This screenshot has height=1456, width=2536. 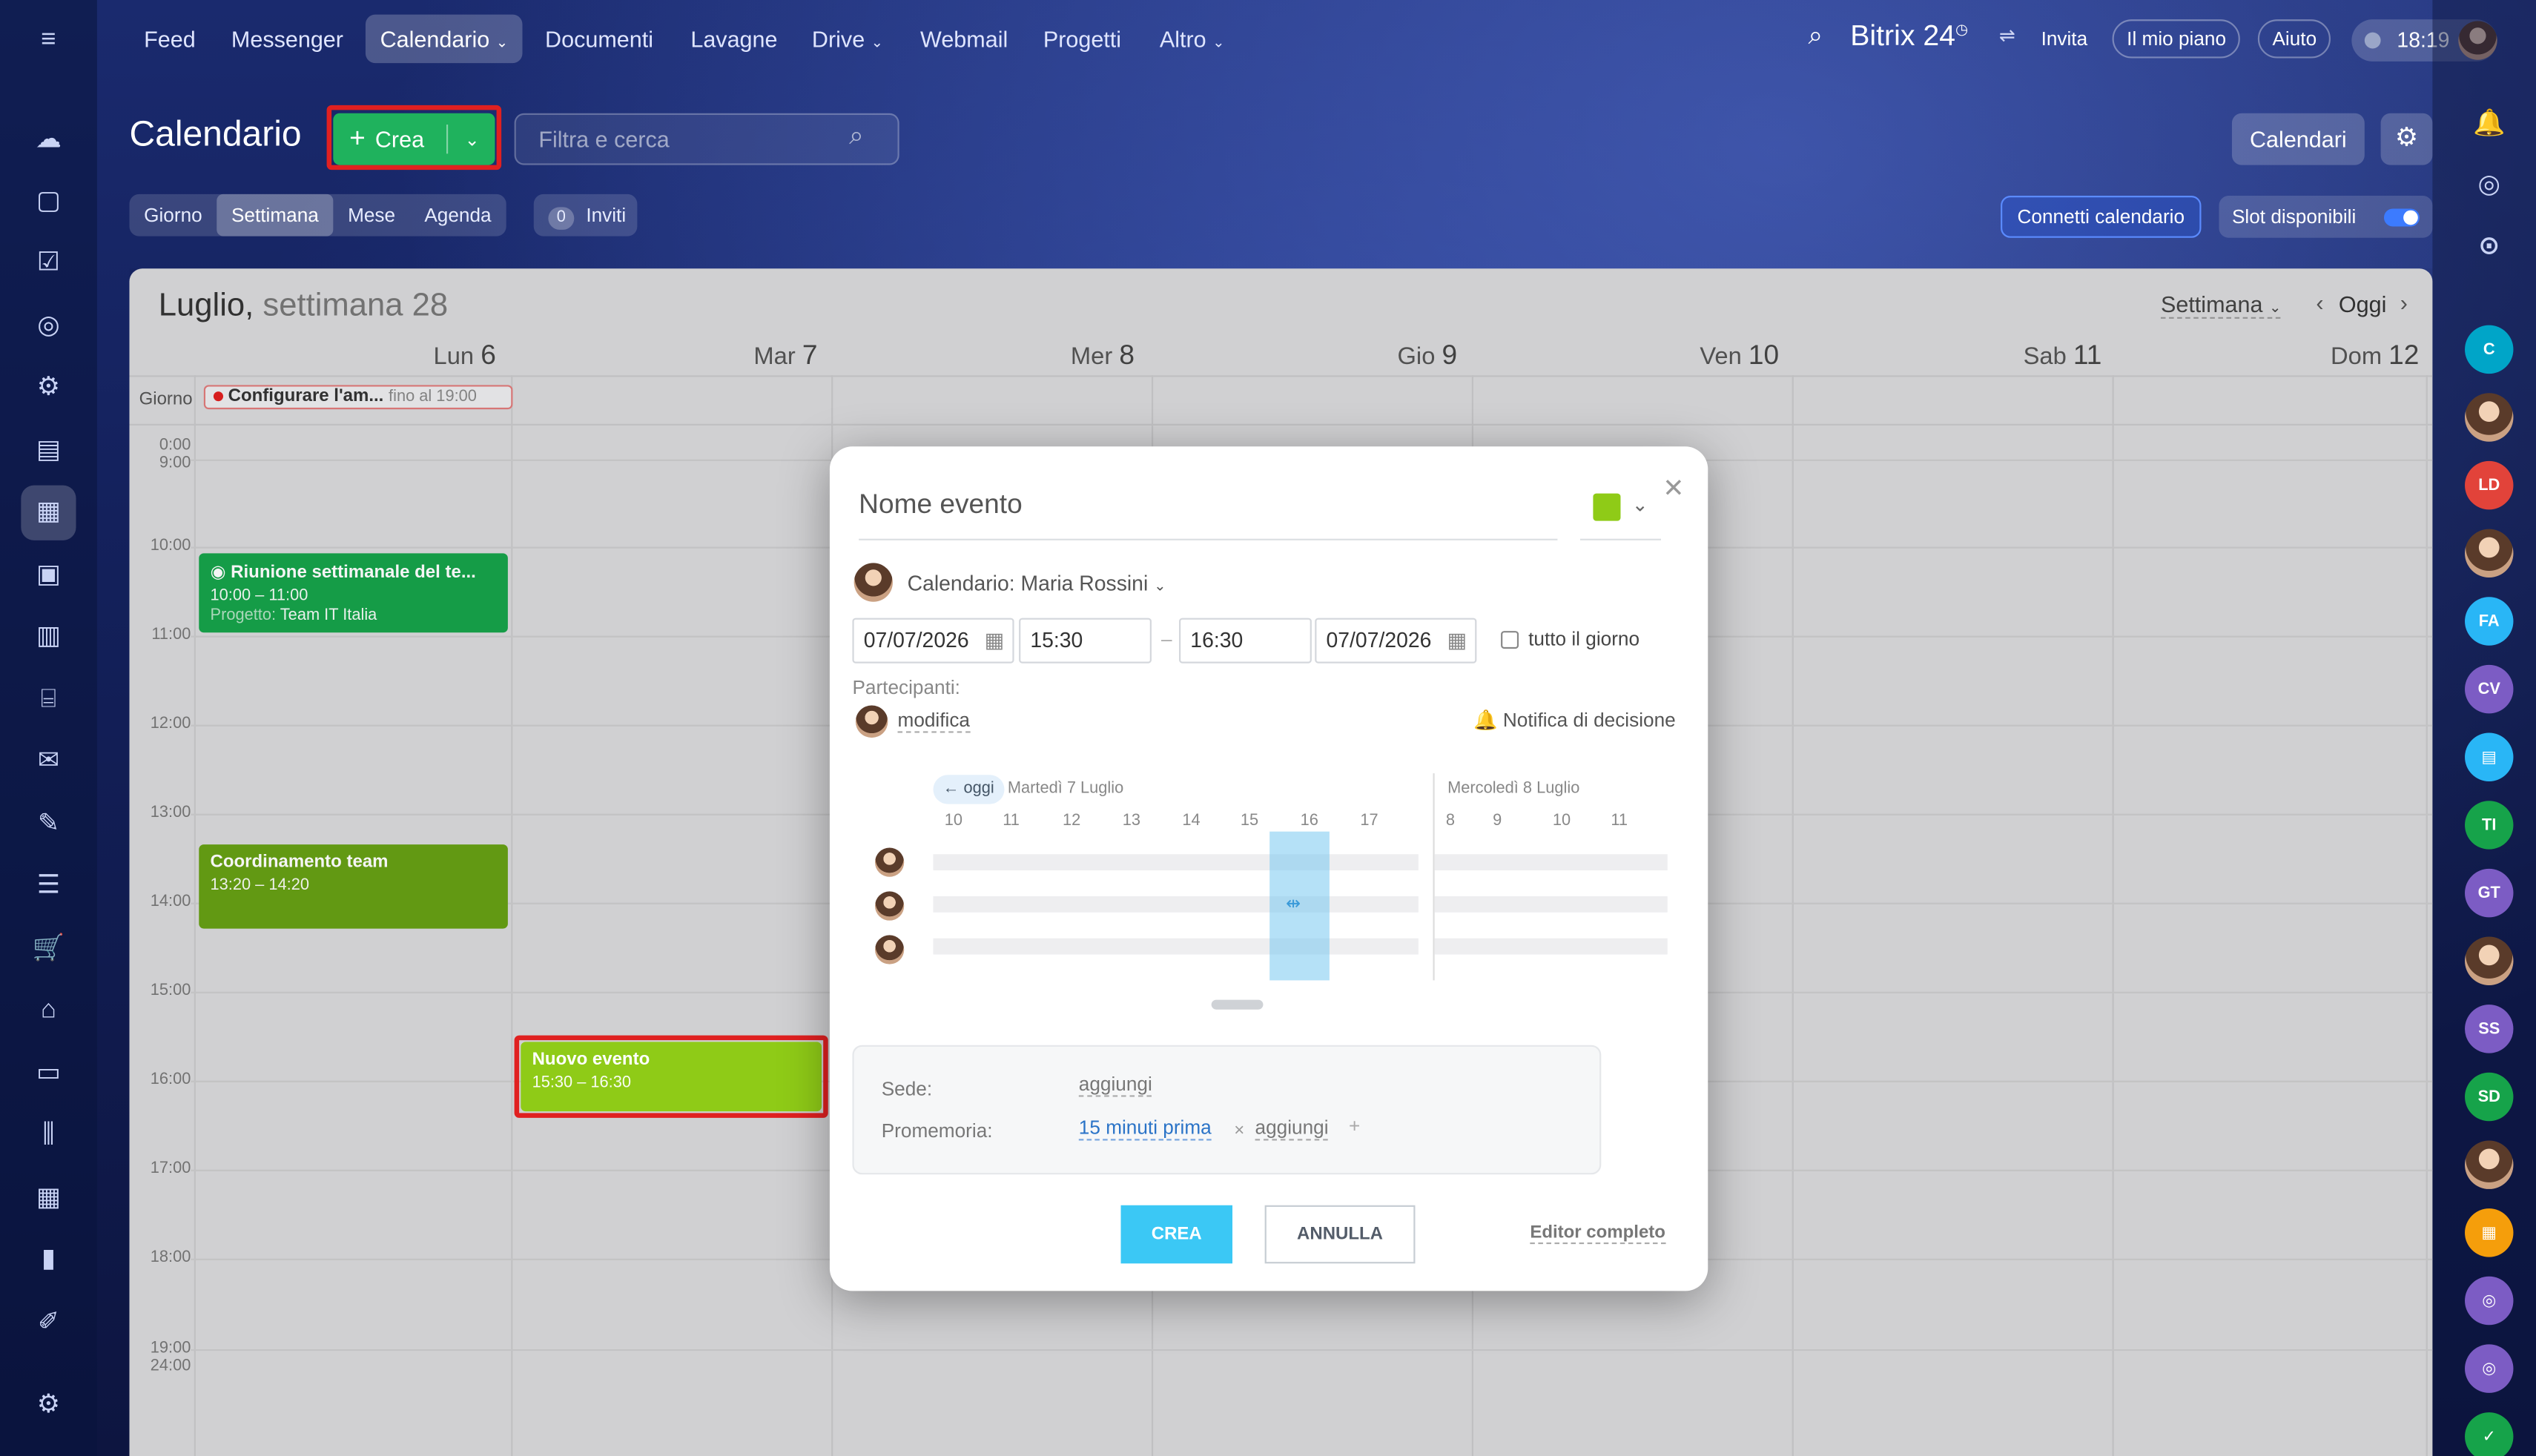 What do you see at coordinates (1910, 35) in the screenshot?
I see `brand-logo: Bitrix 24◷` at bounding box center [1910, 35].